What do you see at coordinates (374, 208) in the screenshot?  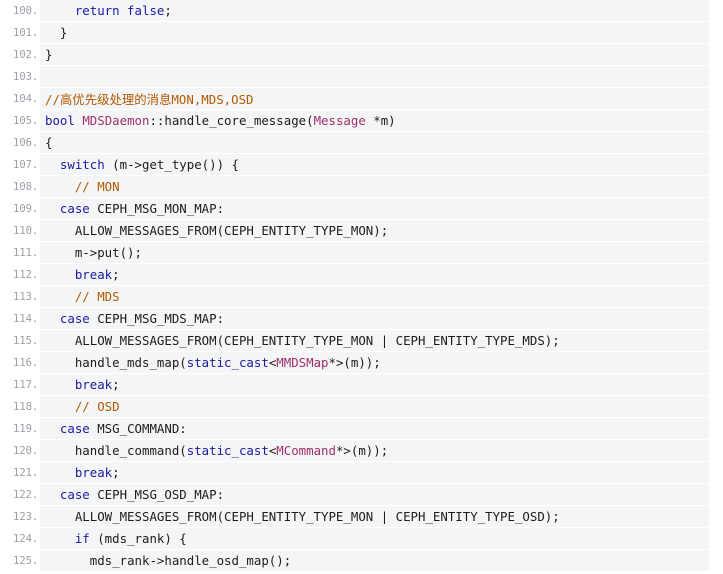 I see `code-text: case CEPH_MSG_MON_MAP:` at bounding box center [374, 208].